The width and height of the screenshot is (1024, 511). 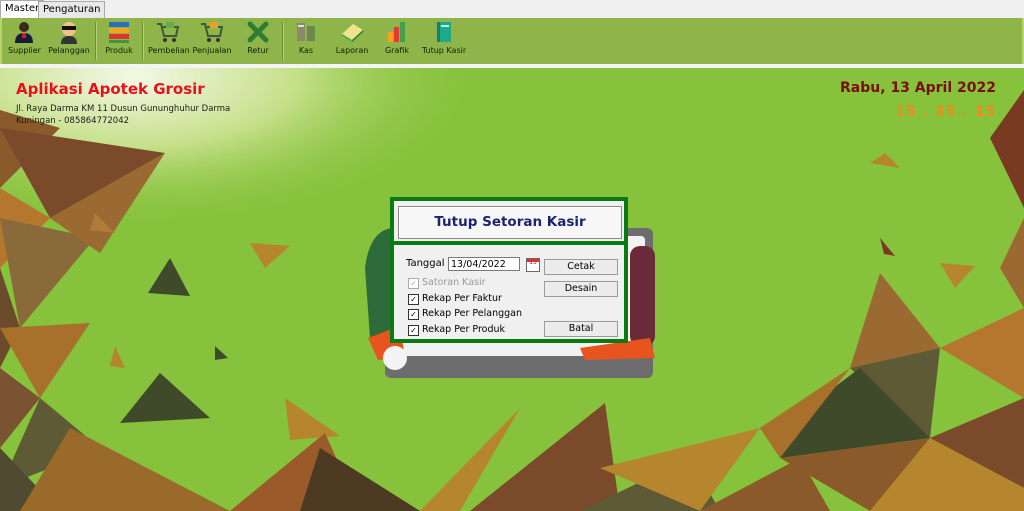 I want to click on tutup-kasir-icon, so click(x=444, y=32).